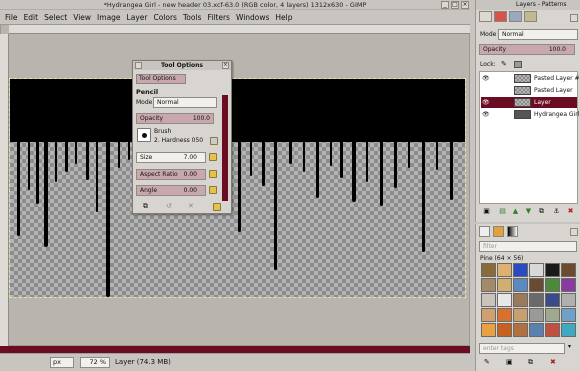  Describe the element at coordinates (515, 211) in the screenshot. I see `raise-layer-icon: ▲` at that location.